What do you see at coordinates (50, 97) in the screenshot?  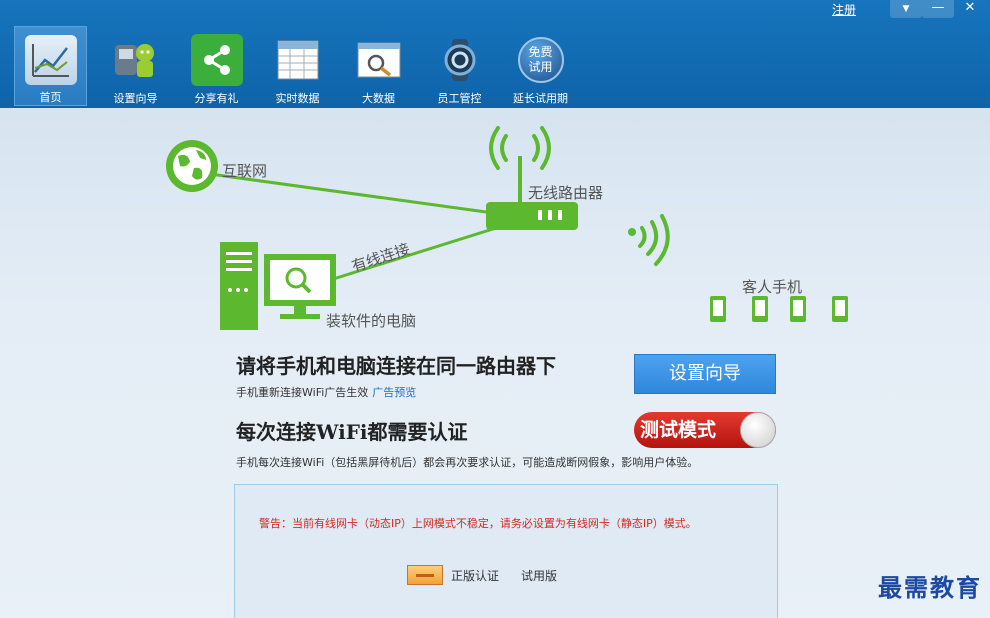 I see `nav-label-home: 首页` at bounding box center [50, 97].